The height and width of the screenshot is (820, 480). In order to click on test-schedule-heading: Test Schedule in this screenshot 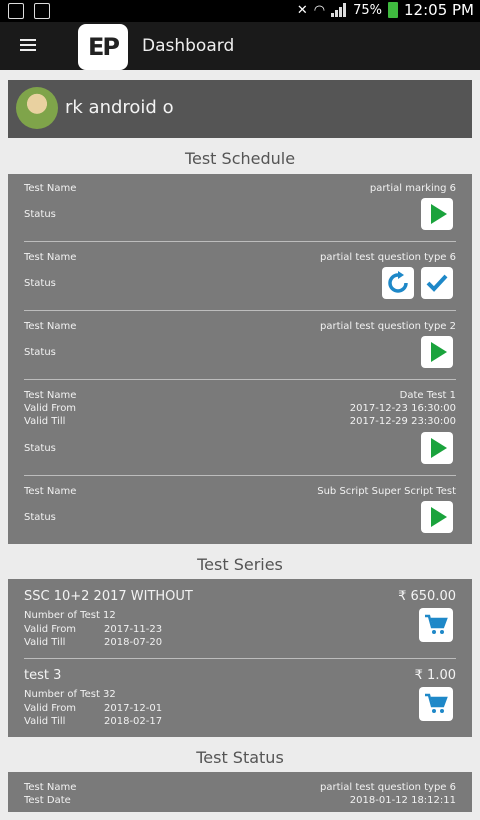, I will do `click(240, 158)`.